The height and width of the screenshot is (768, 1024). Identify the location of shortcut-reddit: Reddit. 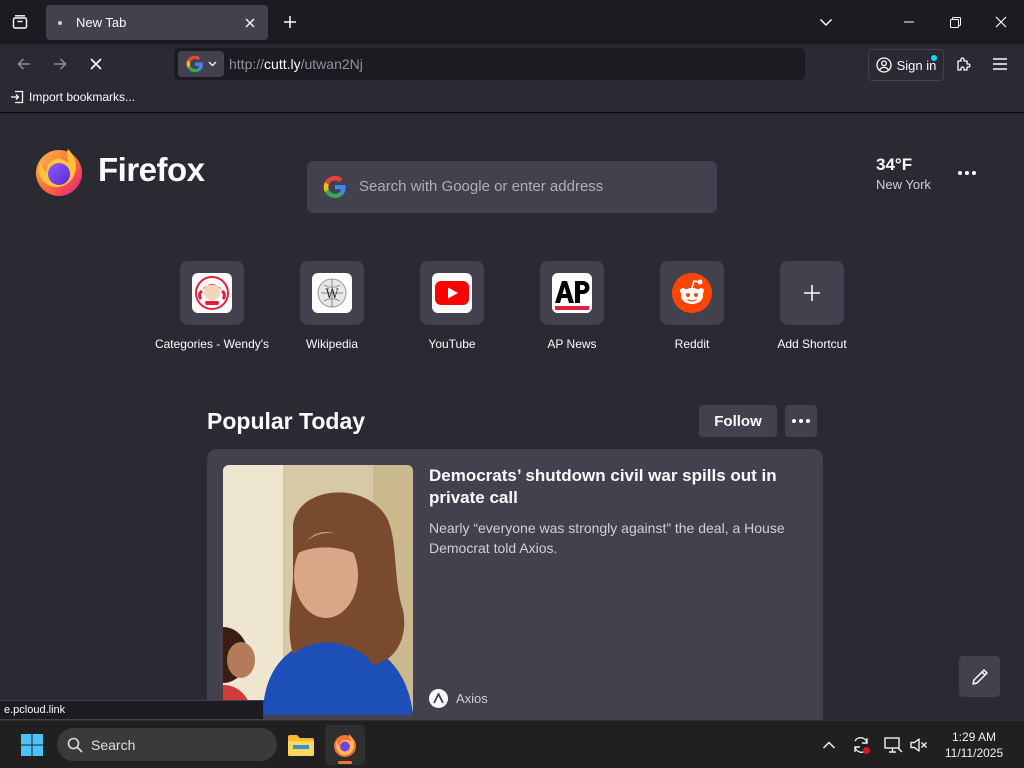
(692, 306).